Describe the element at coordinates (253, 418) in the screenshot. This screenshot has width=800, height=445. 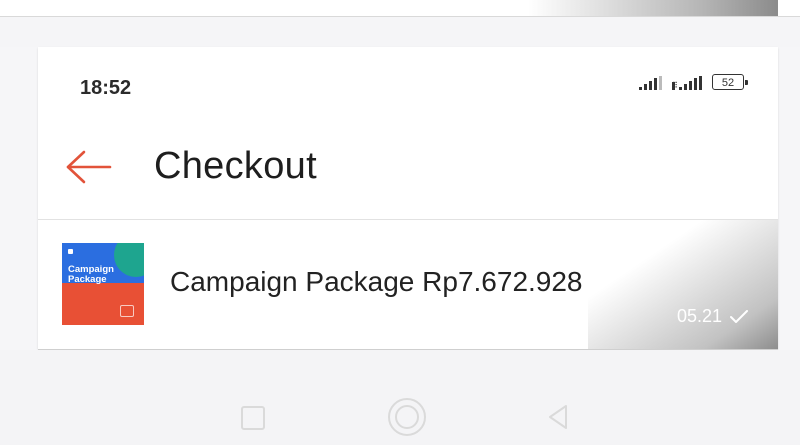
I see `recent-apps-icon` at that location.